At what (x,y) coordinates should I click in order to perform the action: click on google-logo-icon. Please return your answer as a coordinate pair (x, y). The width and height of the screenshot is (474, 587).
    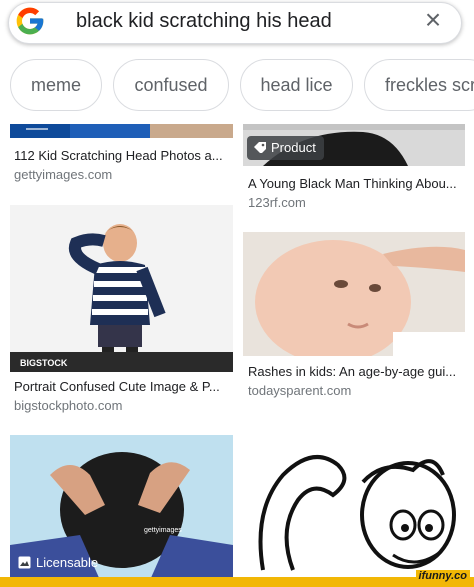
    Looking at the image, I should click on (30, 21).